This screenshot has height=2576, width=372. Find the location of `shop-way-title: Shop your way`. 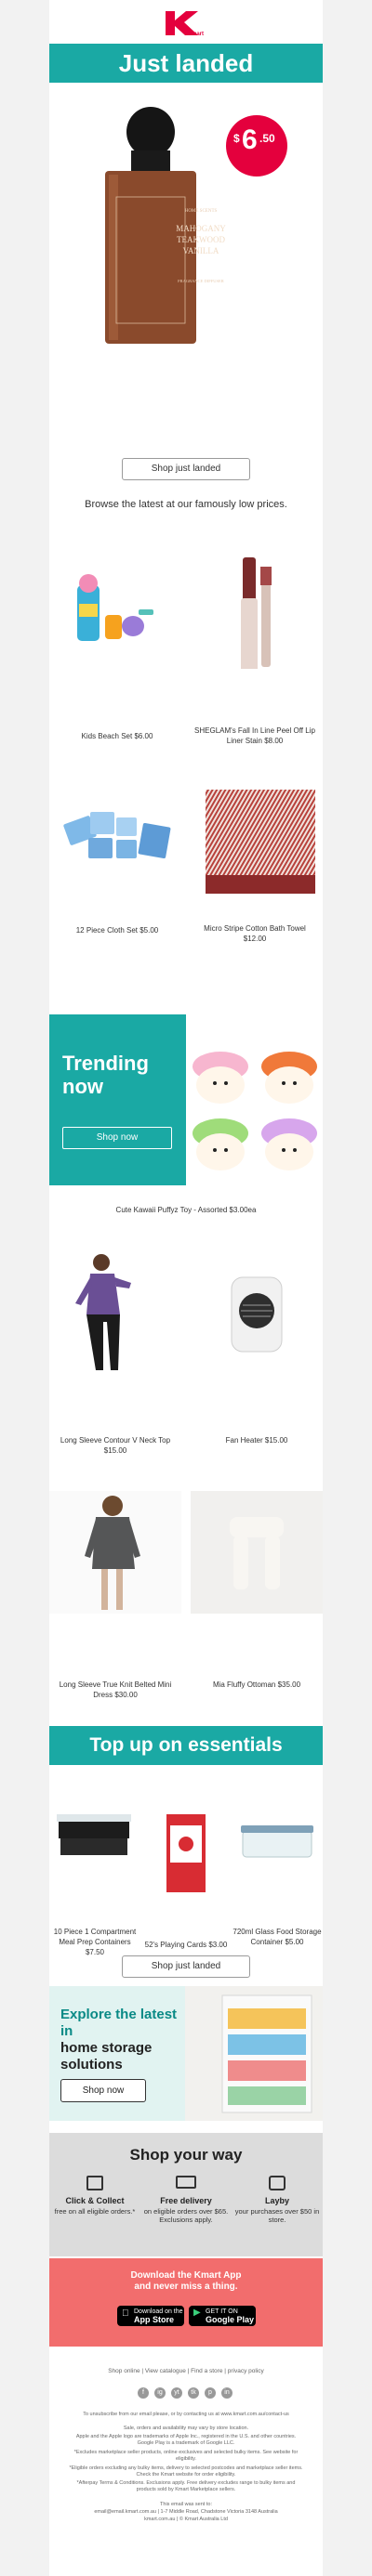

shop-way-title: Shop your way is located at coordinates (186, 2155).